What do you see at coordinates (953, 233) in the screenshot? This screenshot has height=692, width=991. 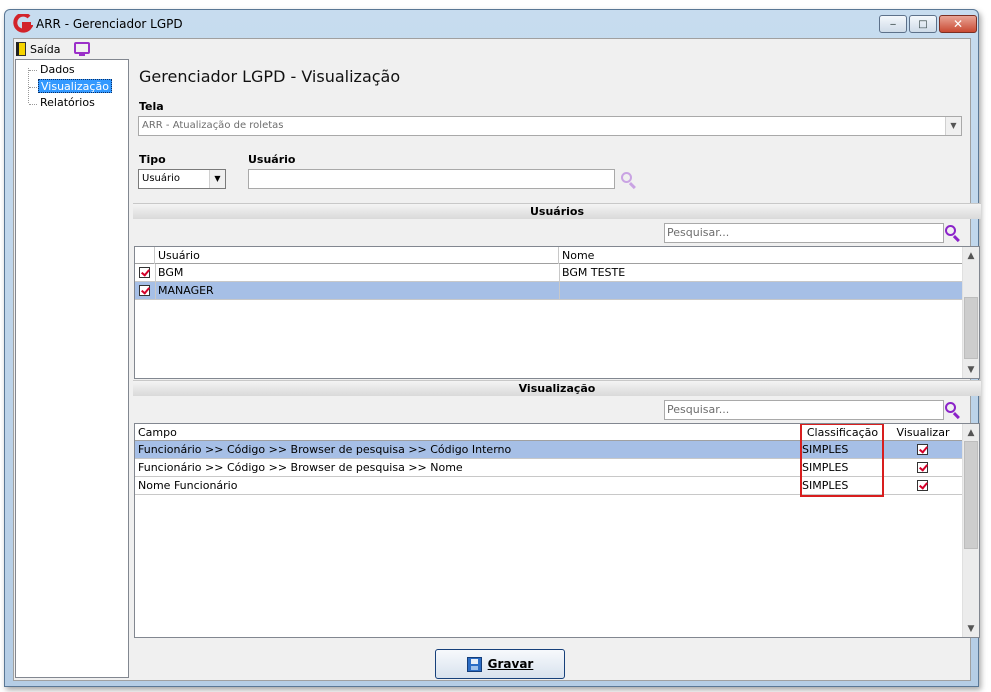 I see `usuarios-search-icon` at bounding box center [953, 233].